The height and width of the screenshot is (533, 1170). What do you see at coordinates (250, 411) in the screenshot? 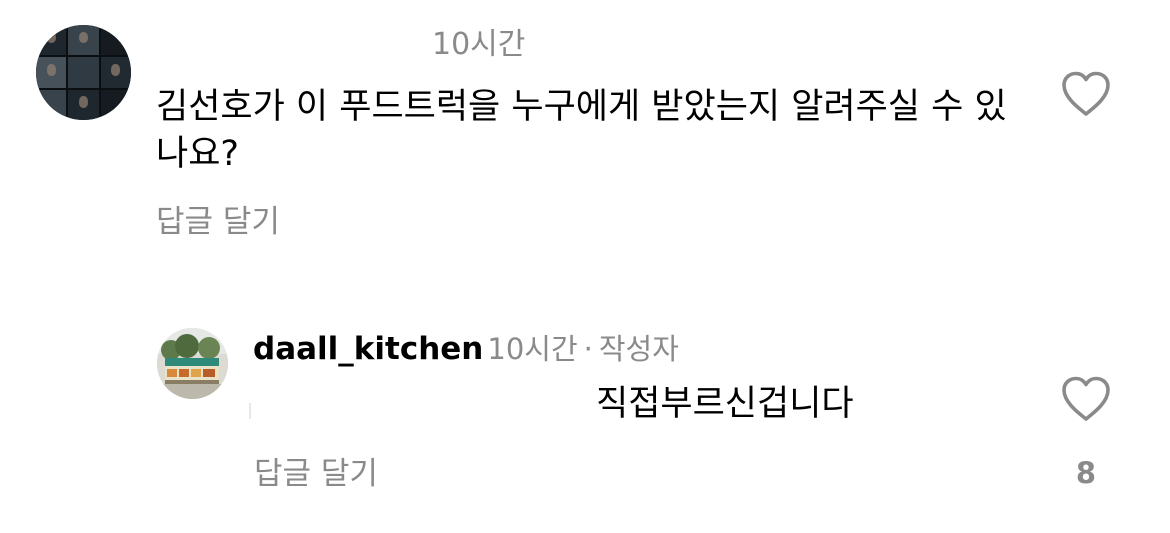
I see `divider` at bounding box center [250, 411].